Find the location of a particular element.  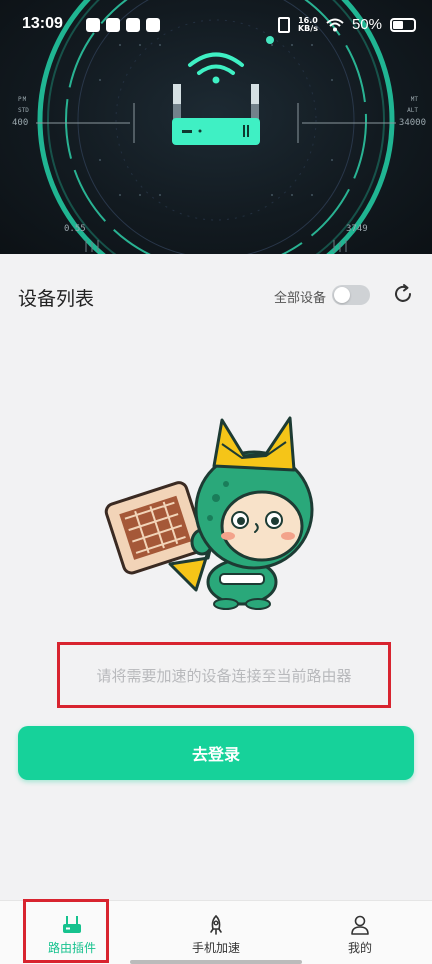

tab-router-plugin: 路由插件 is located at coordinates (72, 932).